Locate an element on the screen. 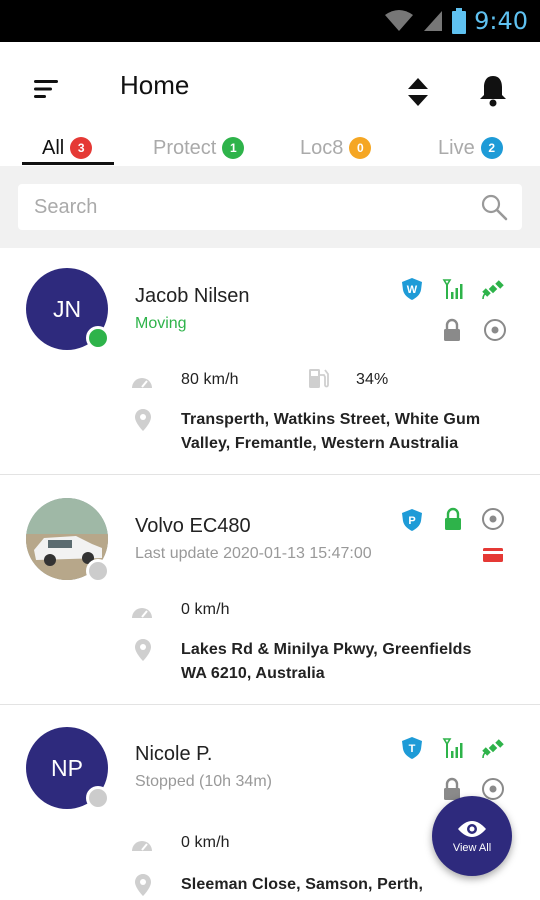 The image size is (540, 900). search-icon is located at coordinates (494, 207).